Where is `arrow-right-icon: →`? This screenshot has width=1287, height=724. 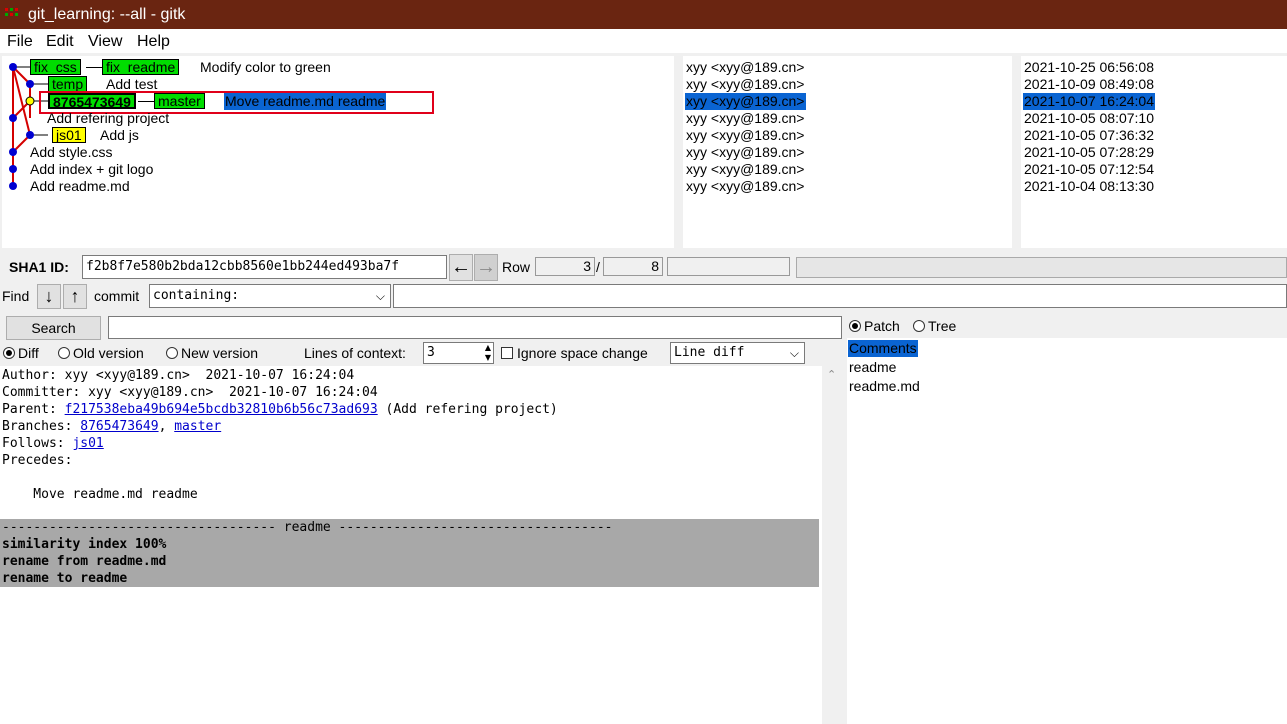 arrow-right-icon: → is located at coordinates (486, 267).